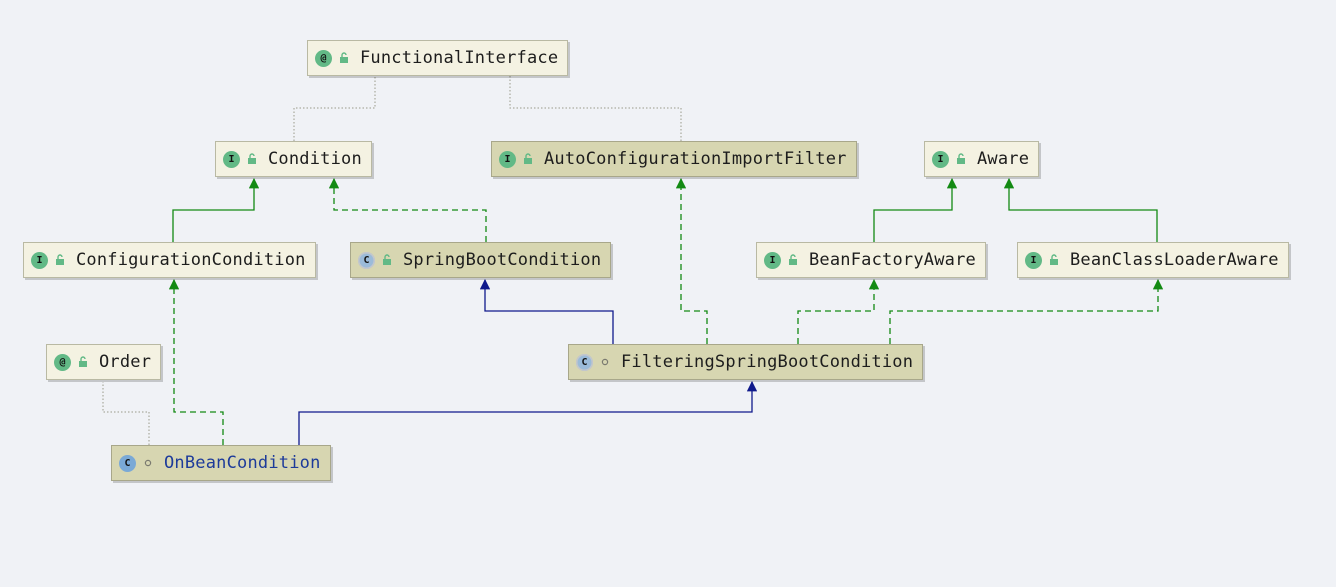 This screenshot has width=1336, height=587. I want to click on edge-annotated-auto-configuration-import-filter-to-functional-interface, so click(595, 108).